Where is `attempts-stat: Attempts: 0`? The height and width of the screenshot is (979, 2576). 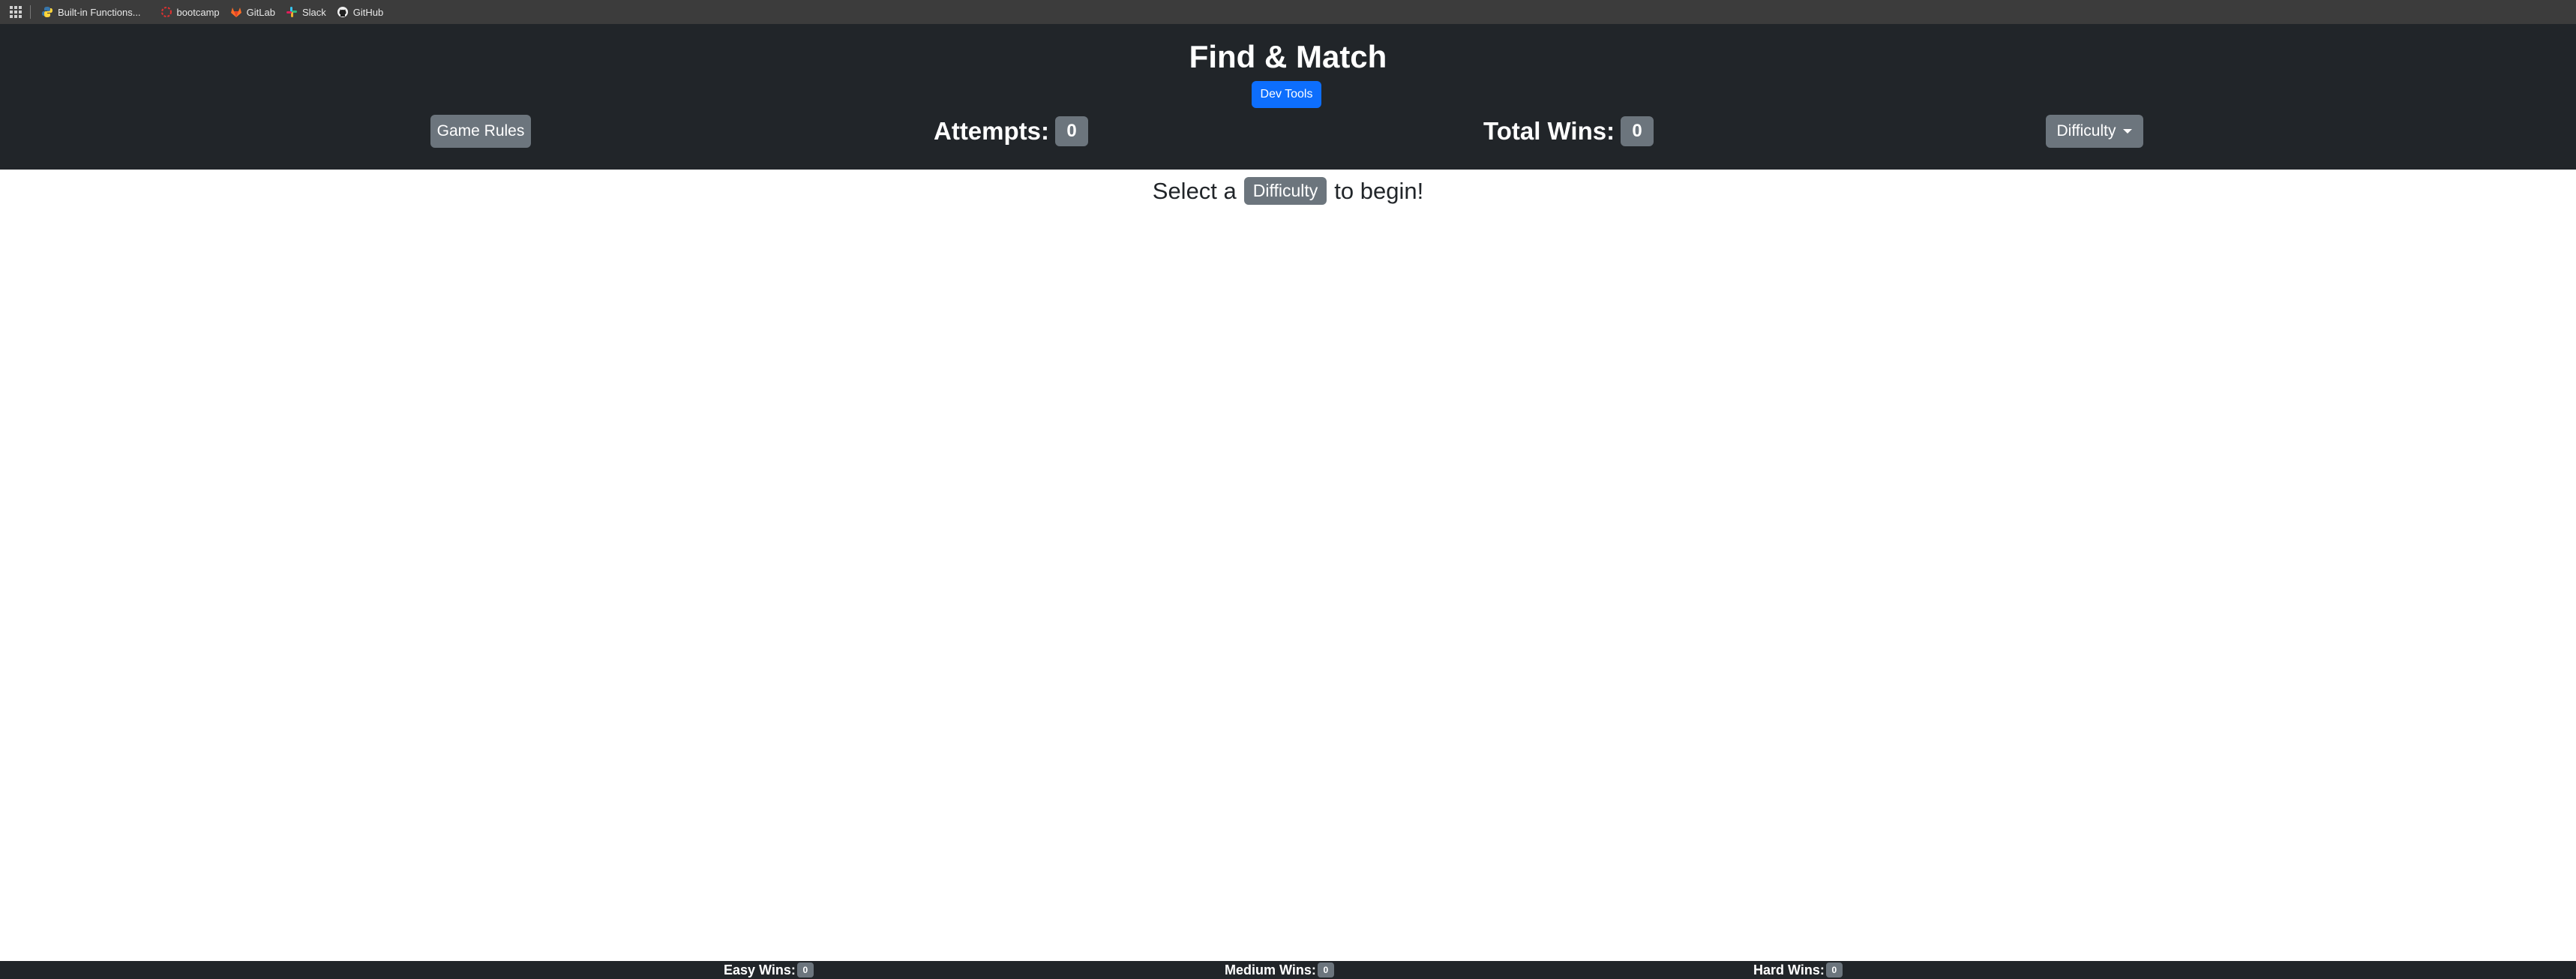 attempts-stat: Attempts: 0 is located at coordinates (1011, 131).